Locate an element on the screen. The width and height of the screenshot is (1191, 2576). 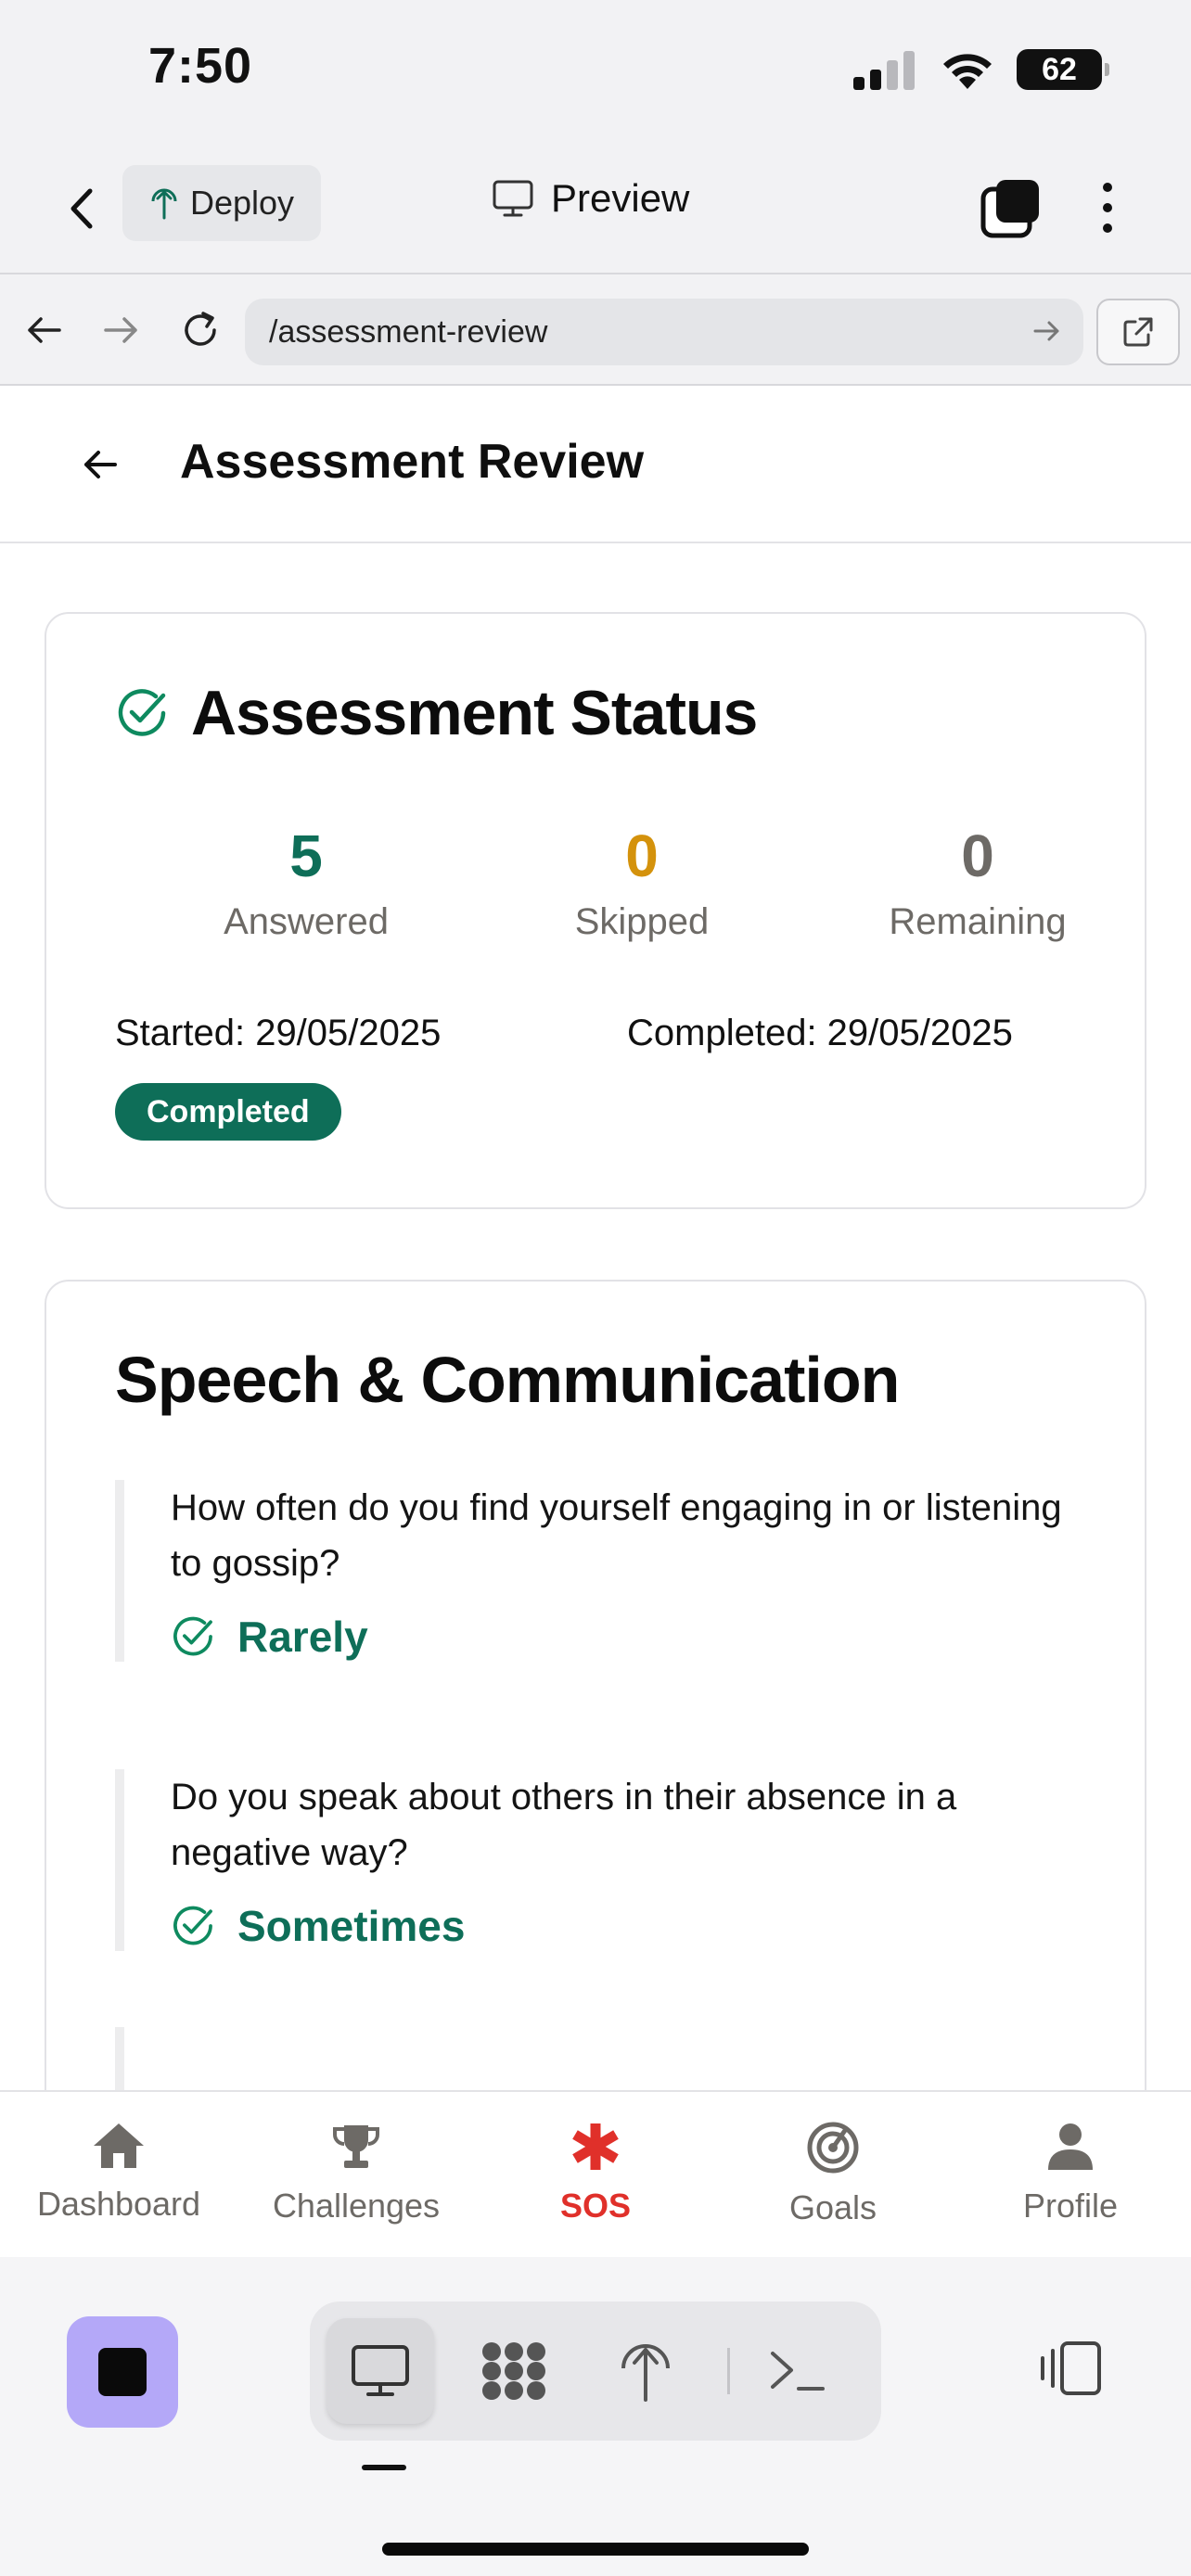
target-icon is located at coordinates (833, 2148).